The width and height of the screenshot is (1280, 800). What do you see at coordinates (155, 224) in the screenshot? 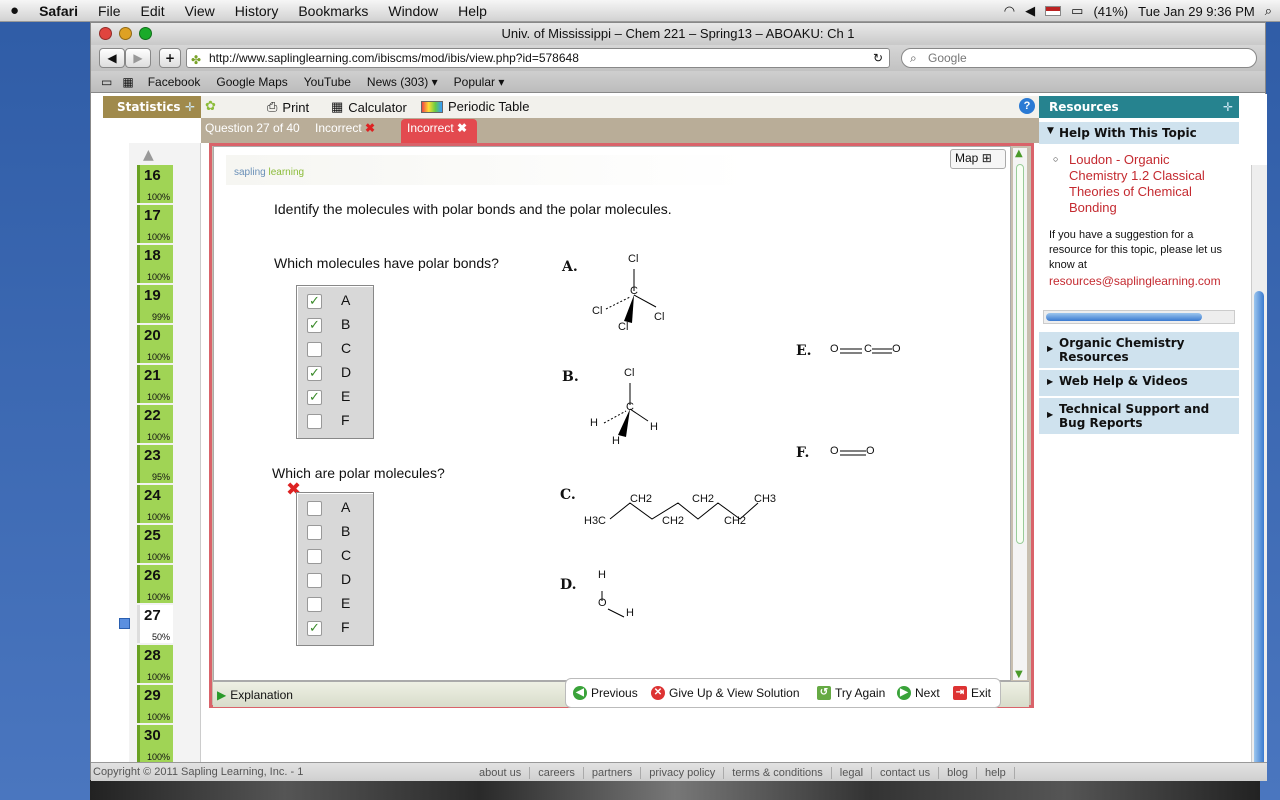
I see `question-nav-item: 17 100%` at bounding box center [155, 224].